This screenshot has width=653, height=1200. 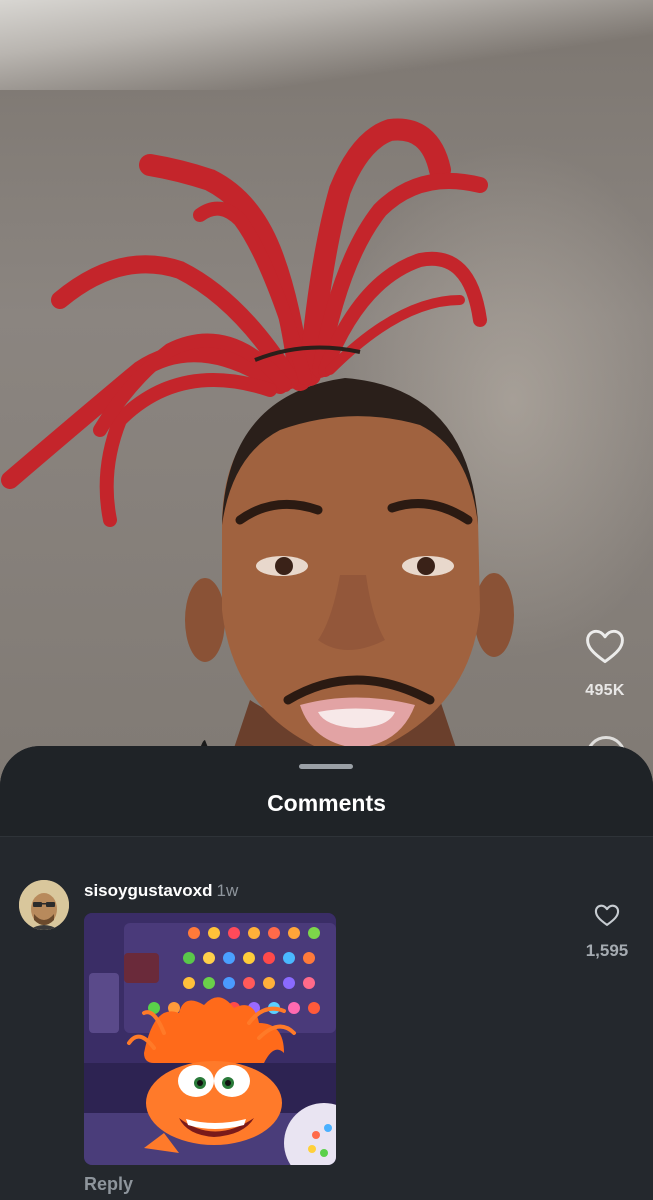 I want to click on sheet-title: Comments, so click(x=326, y=803).